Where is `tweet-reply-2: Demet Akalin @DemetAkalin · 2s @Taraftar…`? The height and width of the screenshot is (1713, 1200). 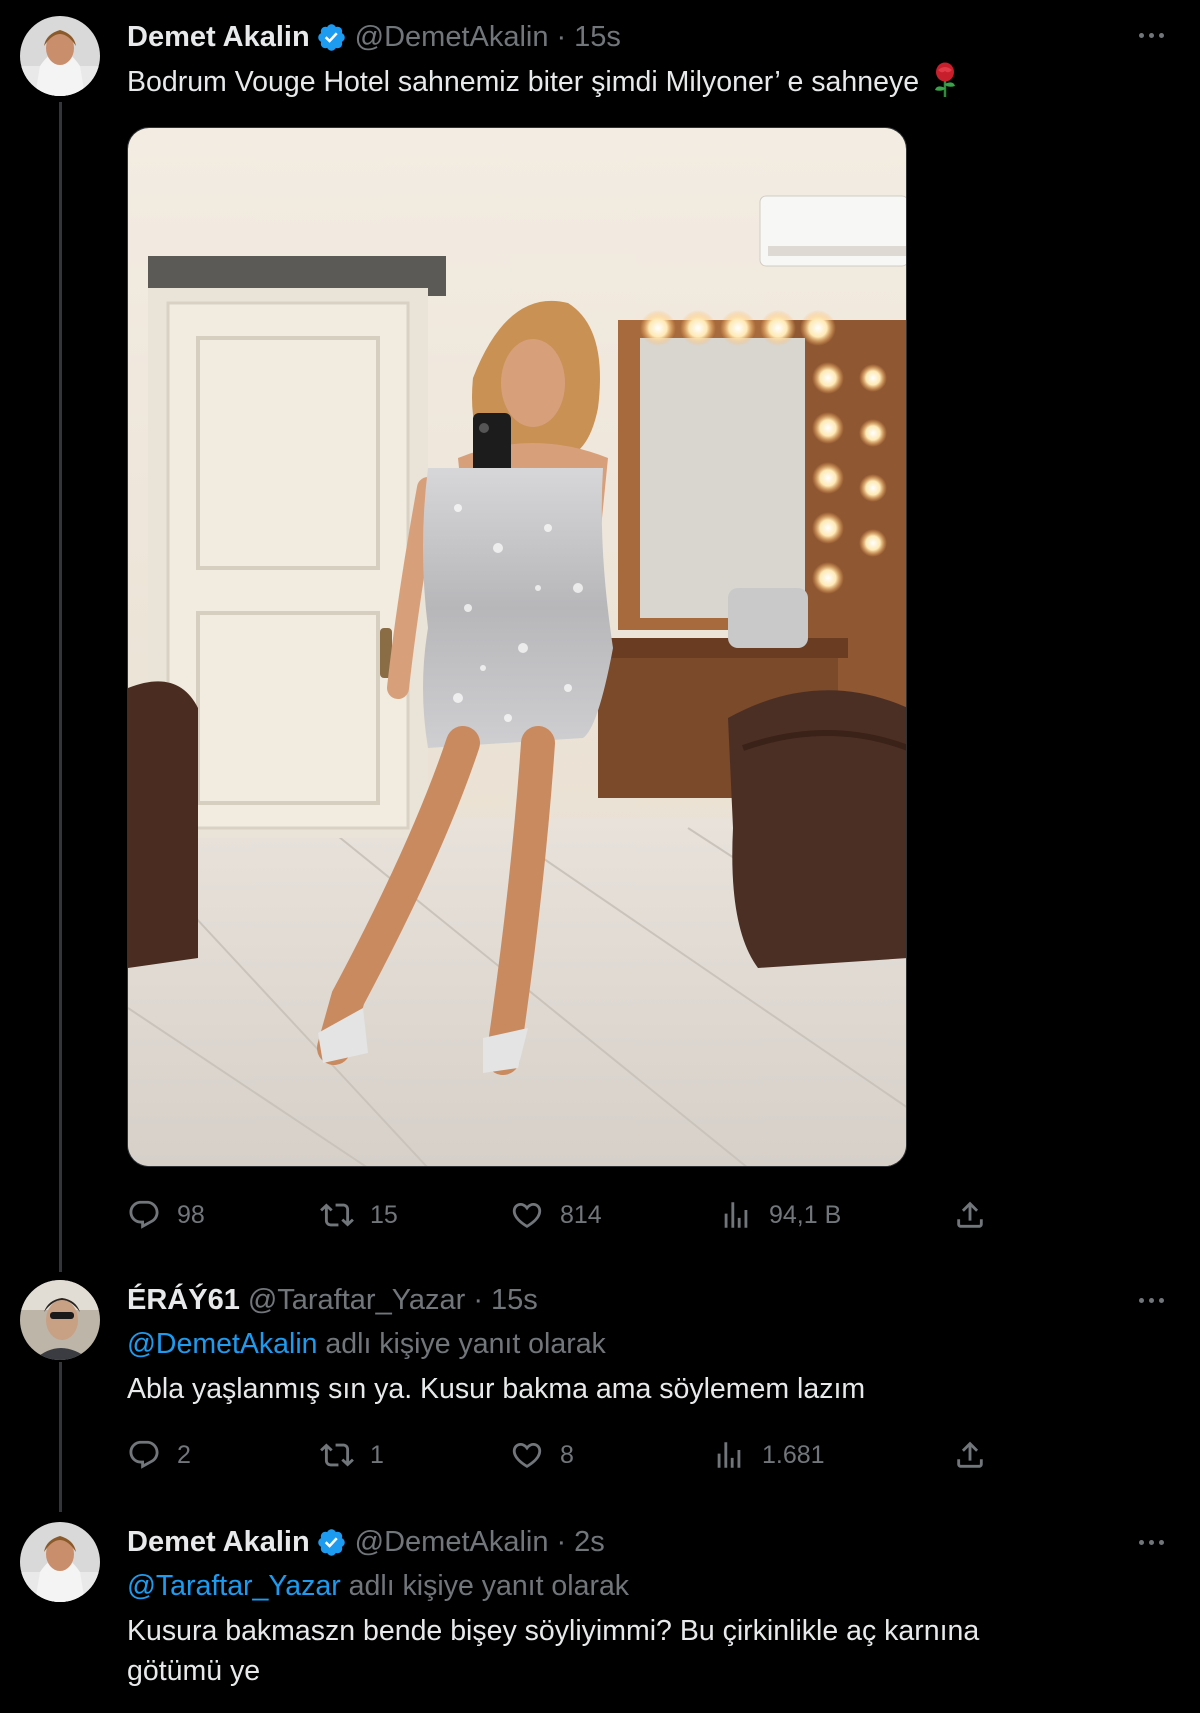 tweet-reply-2: Demet Akalin @DemetAkalin · 2s @Taraftar… is located at coordinates (600, 1613).